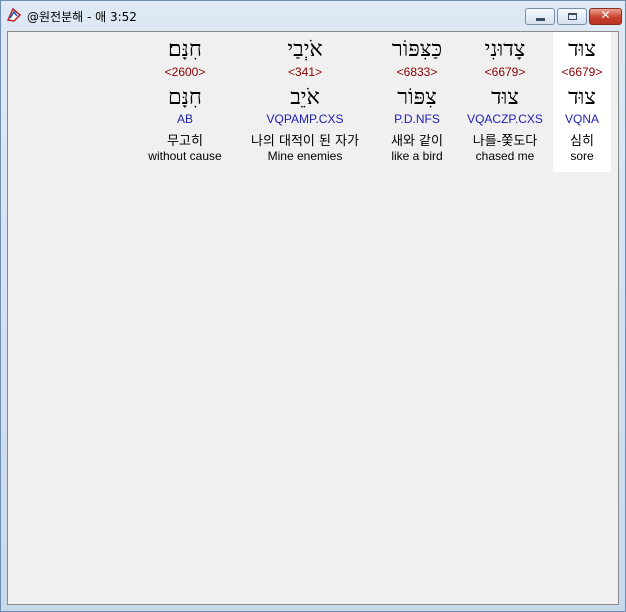 Image resolution: width=626 pixels, height=612 pixels. I want to click on korean-gloss: 새와 같이, so click(417, 141).